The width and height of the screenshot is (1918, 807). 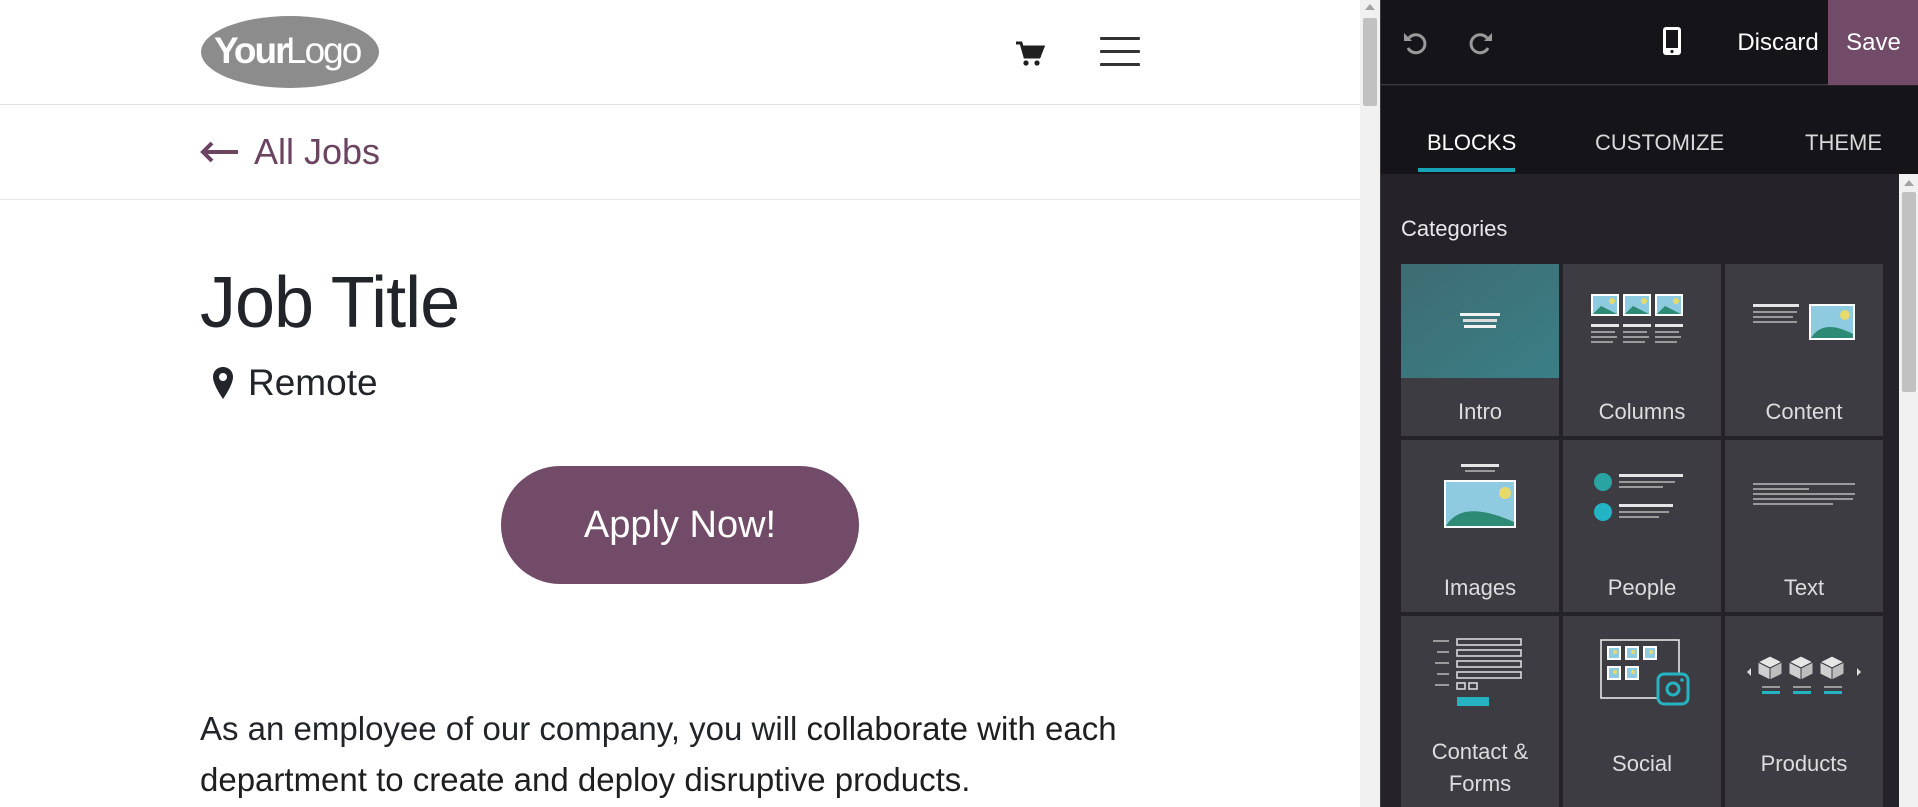 What do you see at coordinates (1804, 494) in the screenshot?
I see `text-thumbnail-icon` at bounding box center [1804, 494].